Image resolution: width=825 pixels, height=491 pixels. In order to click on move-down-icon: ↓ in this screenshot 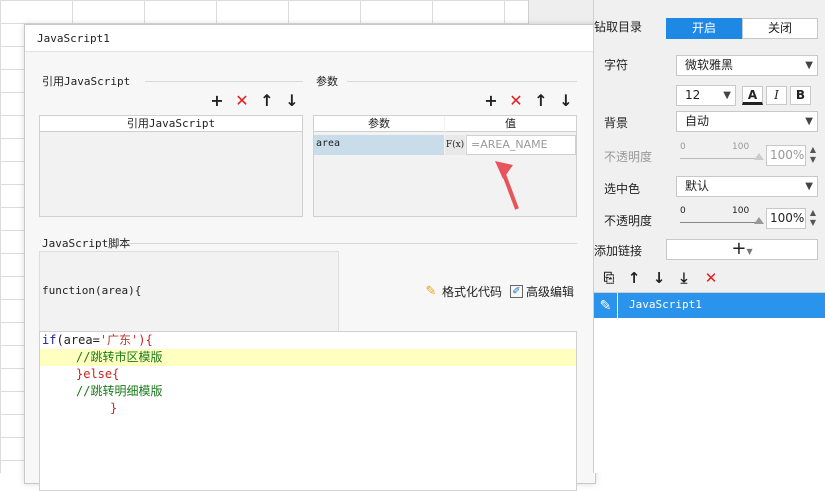, I will do `click(659, 278)`.